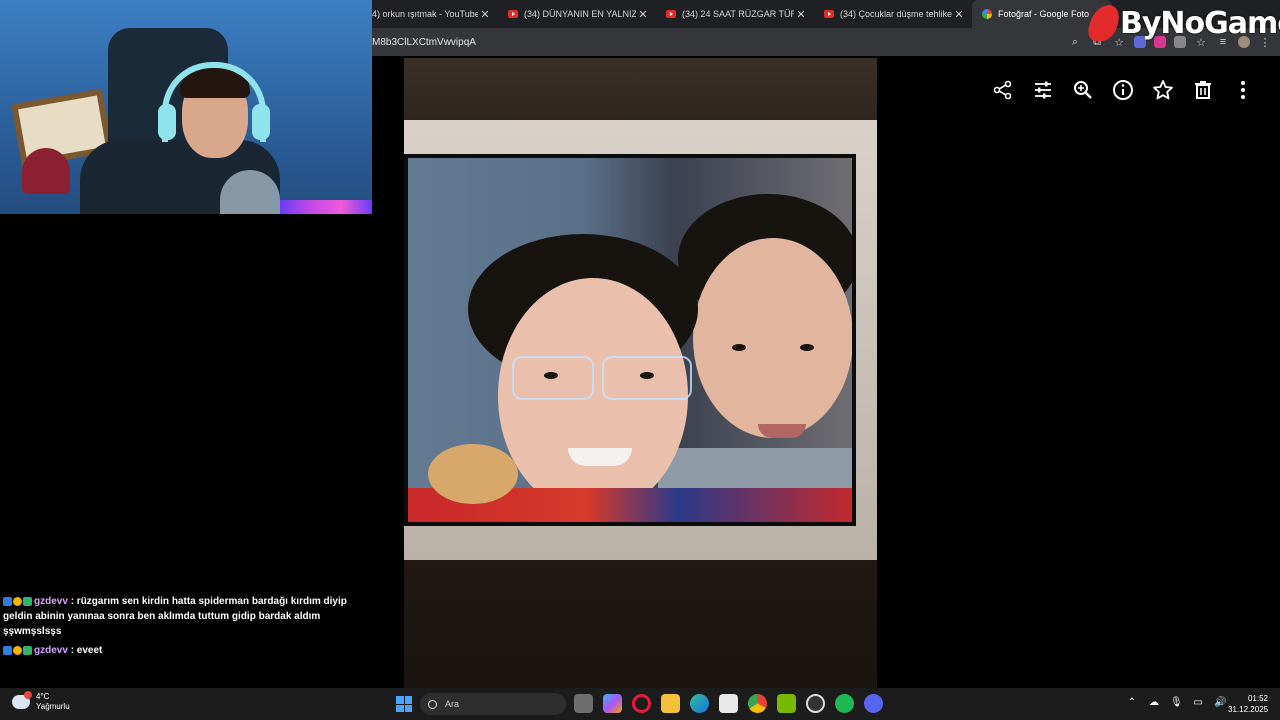 The height and width of the screenshot is (720, 1280). Describe the element at coordinates (738, 14) in the screenshot. I see `tab-label: (34) 24 SAAT RÜZGAR TÜRBİN` at that location.